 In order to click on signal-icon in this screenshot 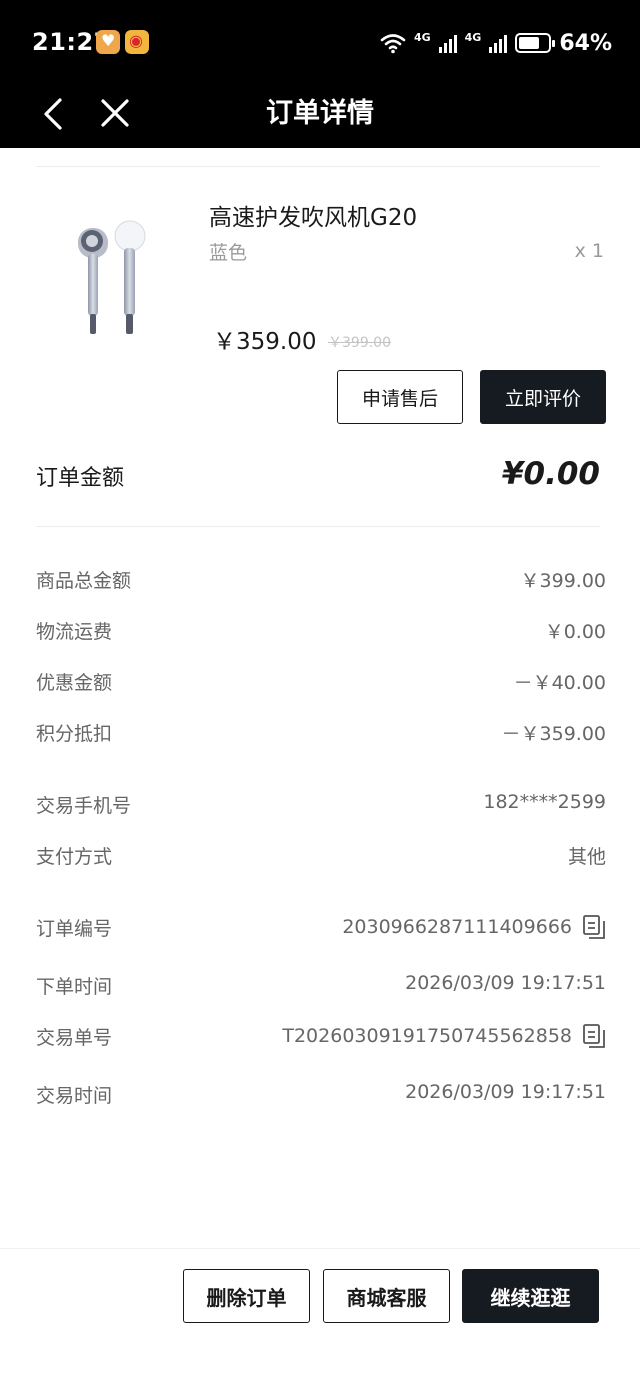, I will do `click(447, 43)`.